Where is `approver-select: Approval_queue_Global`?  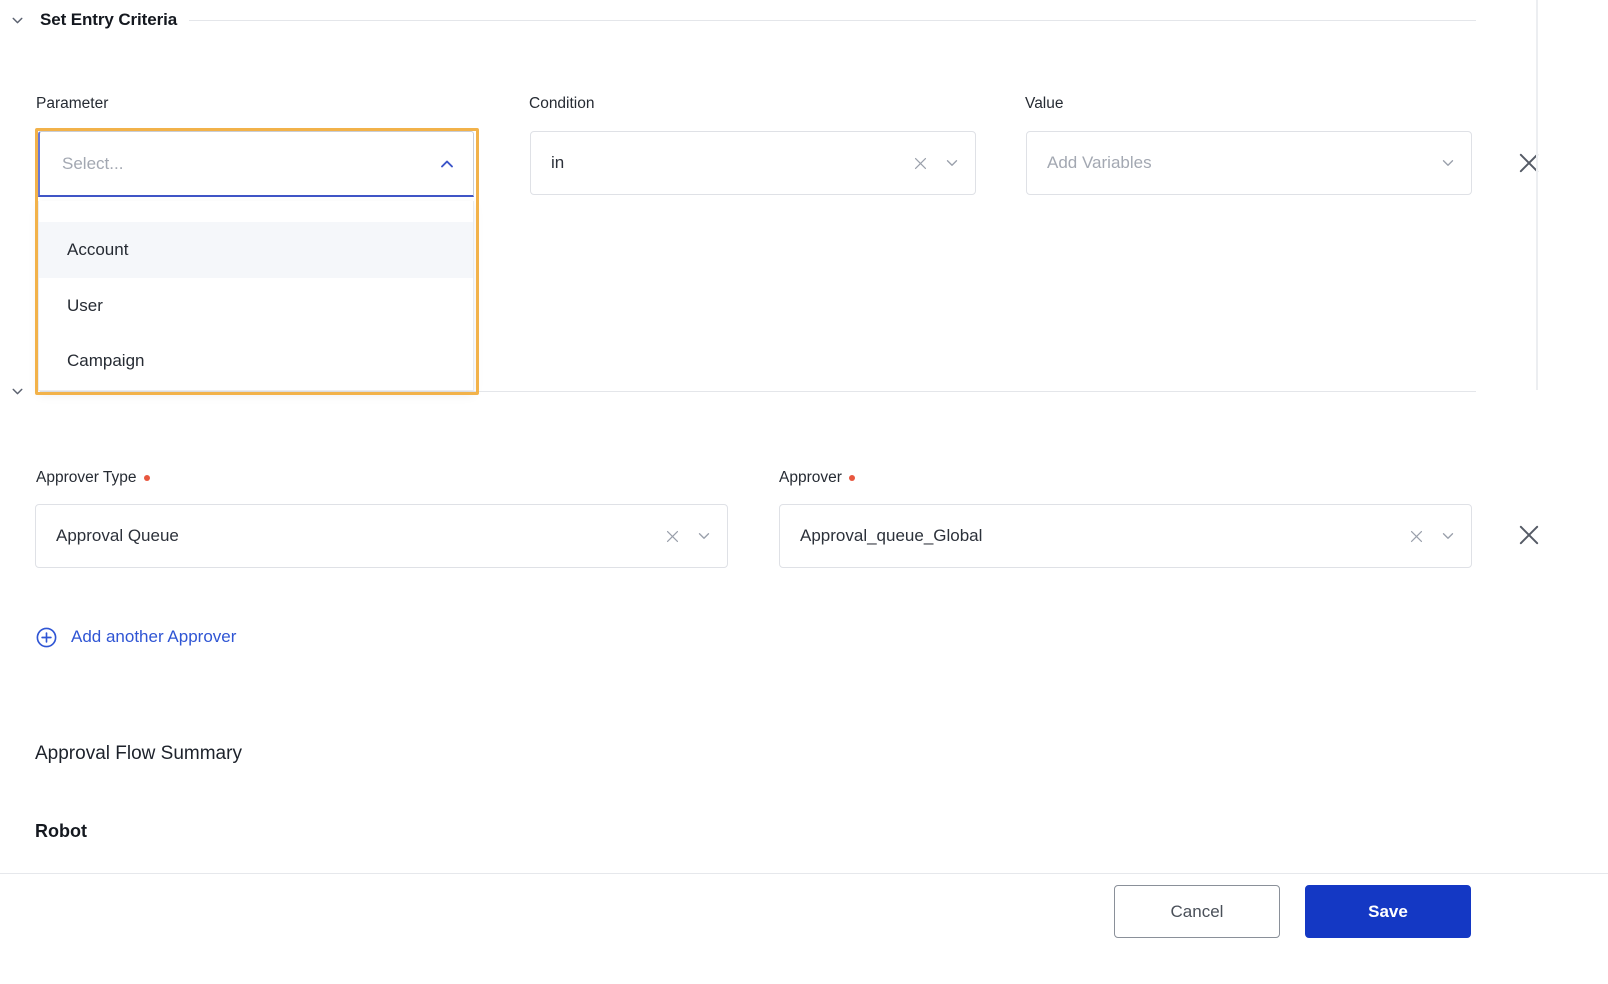 approver-select: Approval_queue_Global is located at coordinates (1125, 536).